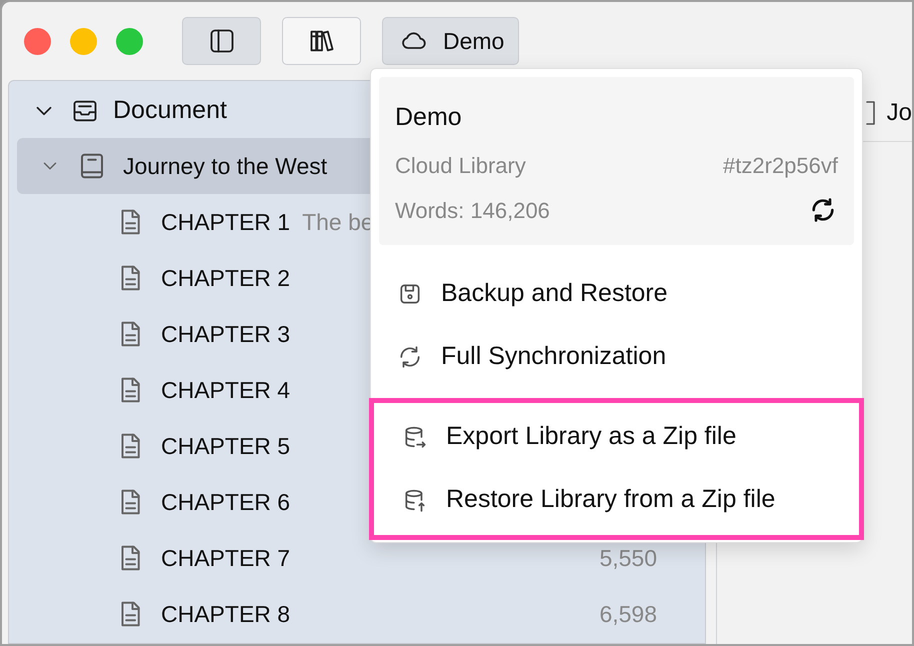  I want to click on tab-label: Jo, so click(899, 112).